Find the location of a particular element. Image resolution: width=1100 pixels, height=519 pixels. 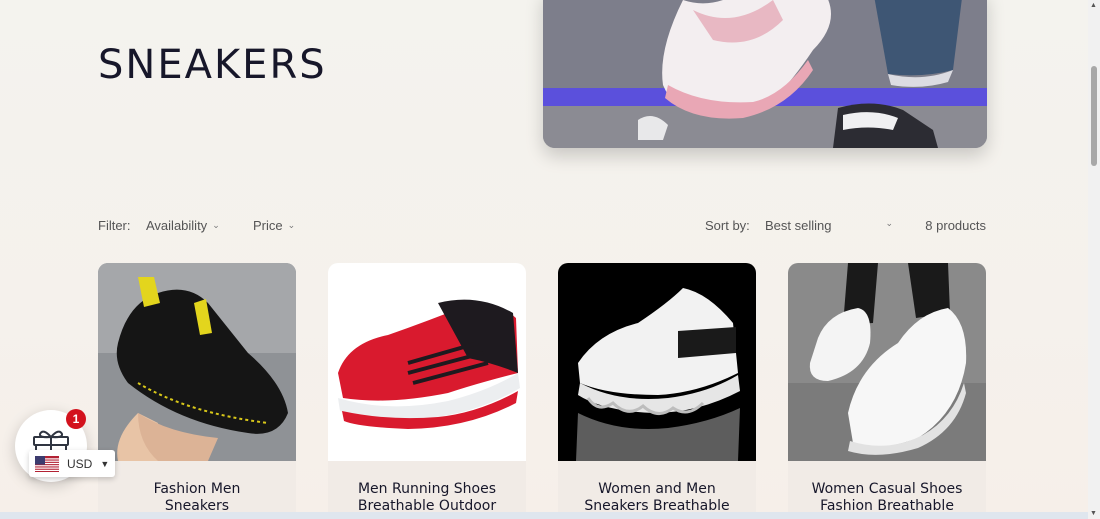

product-card: Fashion Men Sneakers is located at coordinates (197, 391).